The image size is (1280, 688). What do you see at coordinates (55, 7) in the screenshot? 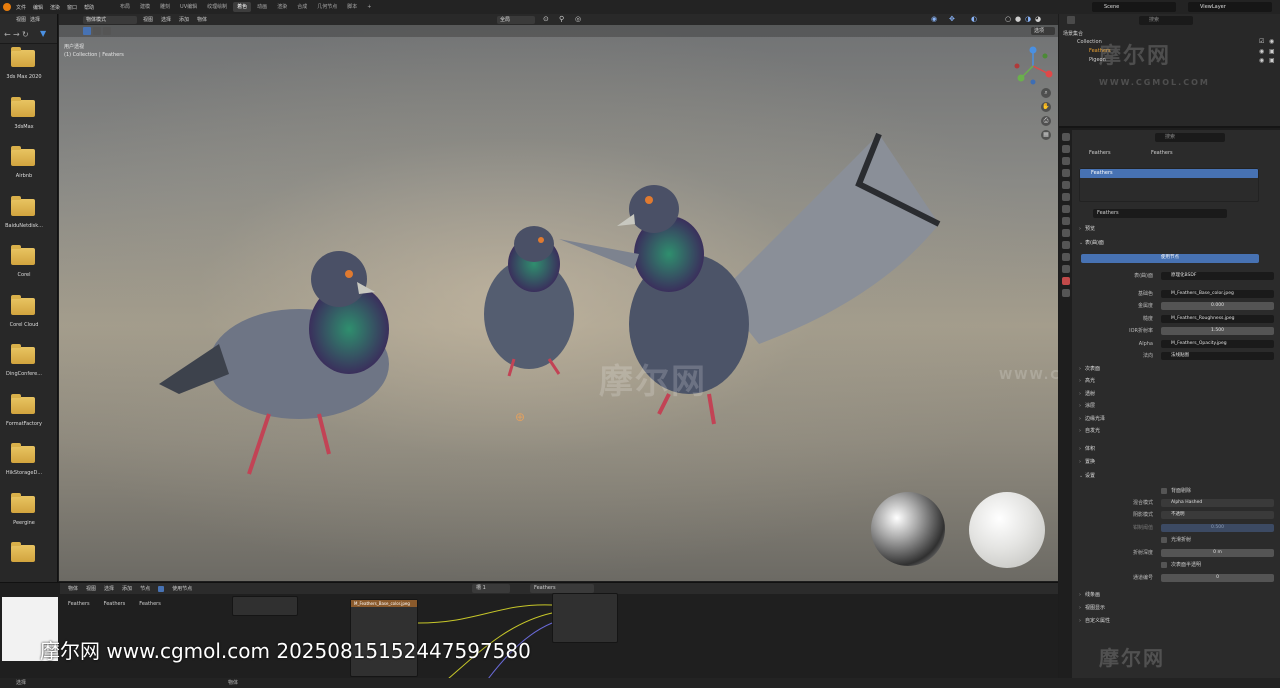
I see `menu-render: 渲染` at bounding box center [55, 7].